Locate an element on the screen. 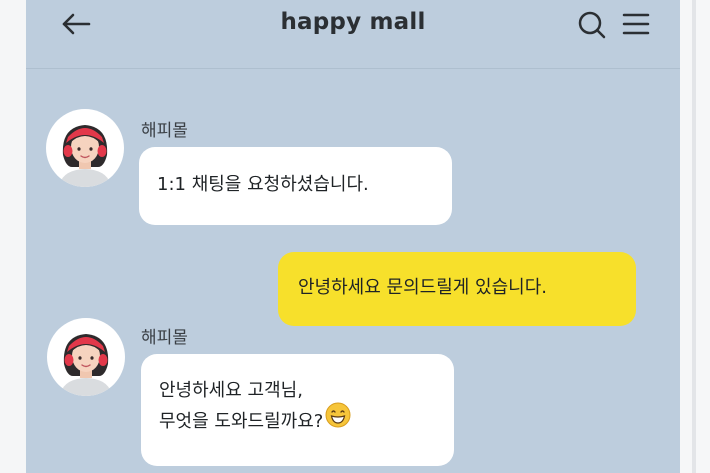  search-button is located at coordinates (592, 25).